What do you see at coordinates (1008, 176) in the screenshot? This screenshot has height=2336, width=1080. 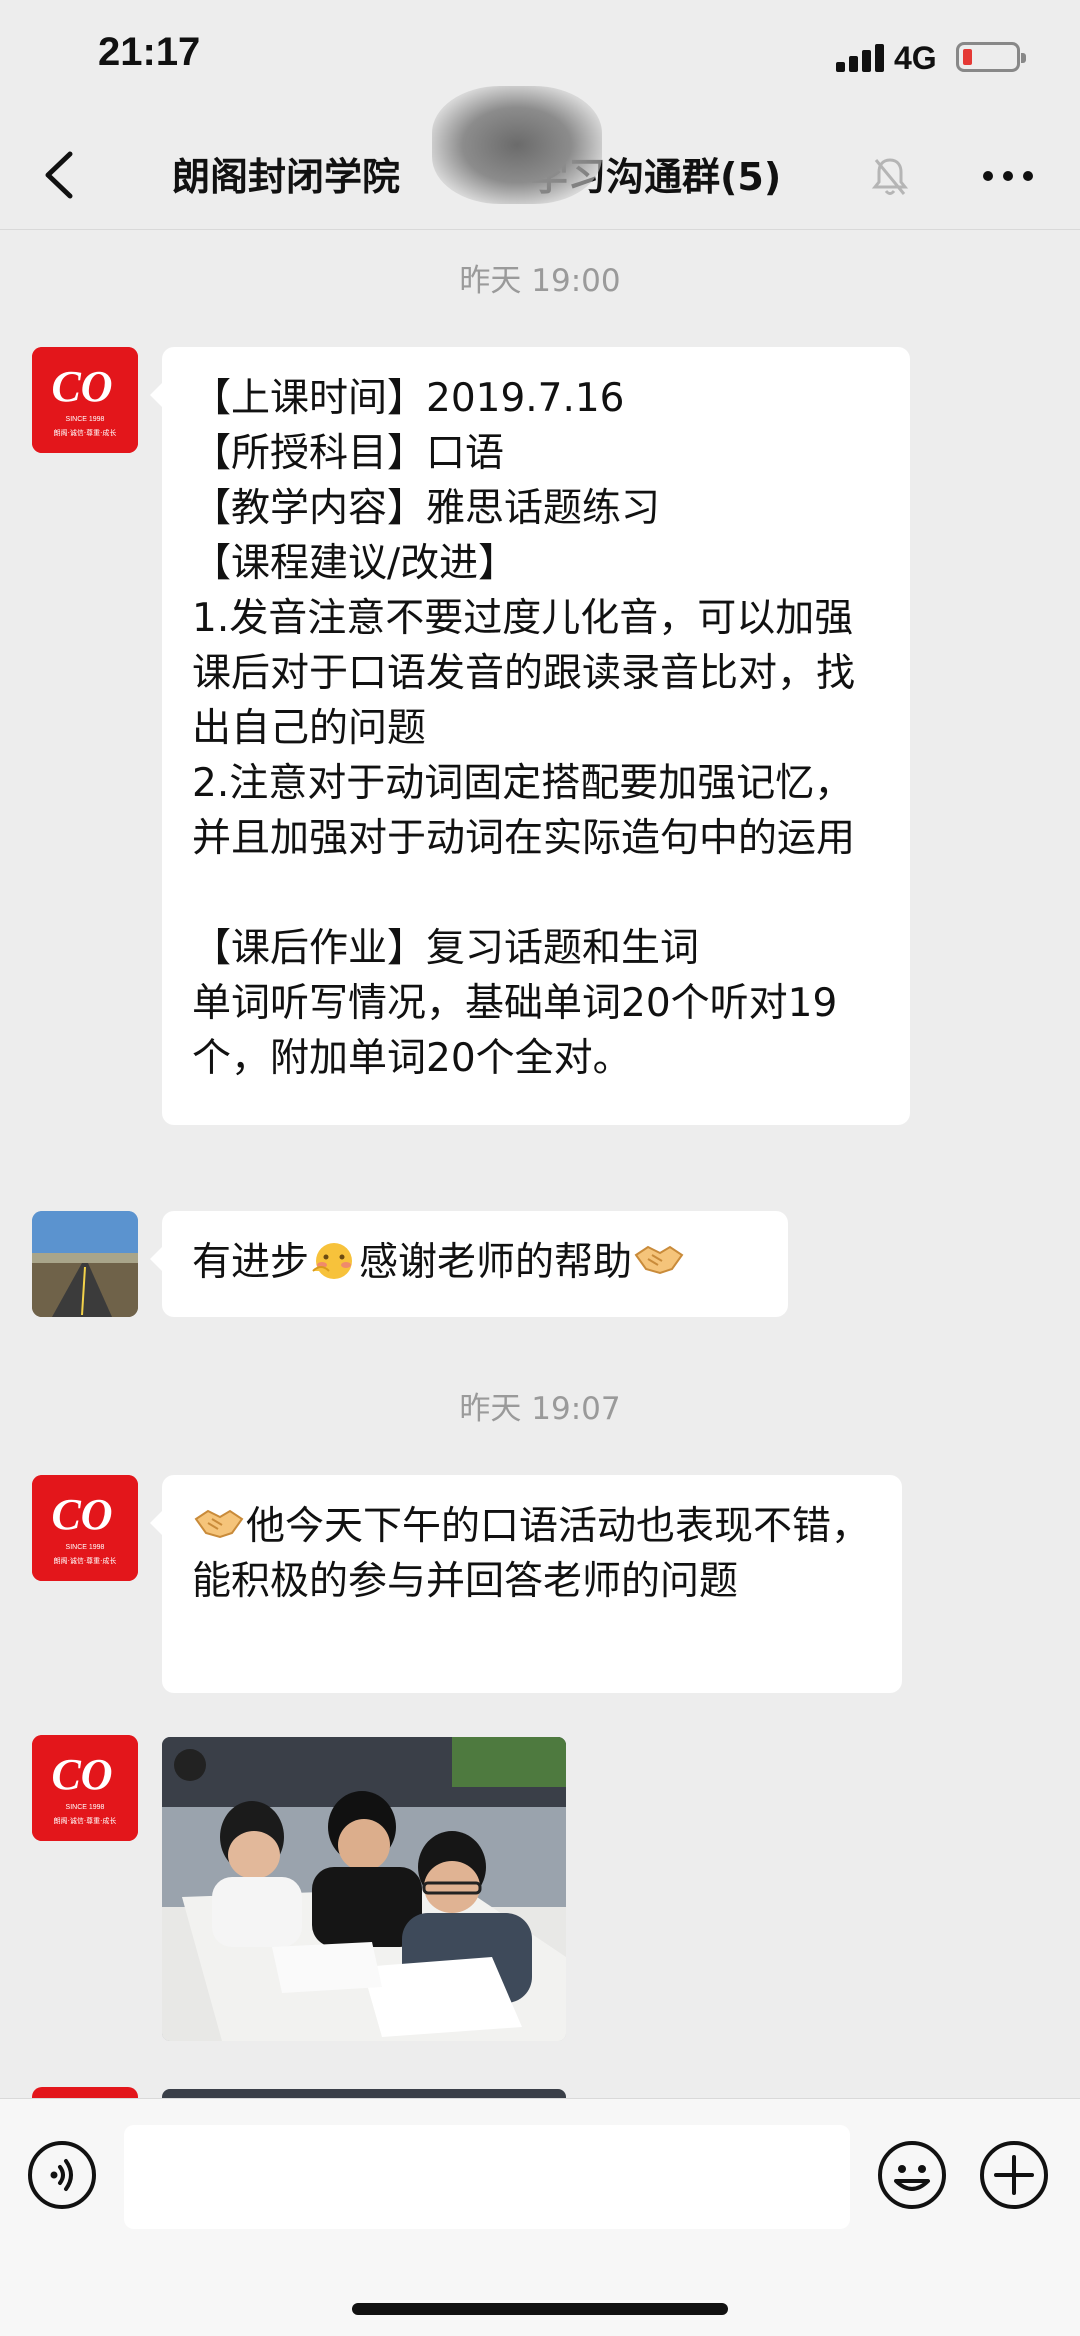 I see `more-dots-icon` at bounding box center [1008, 176].